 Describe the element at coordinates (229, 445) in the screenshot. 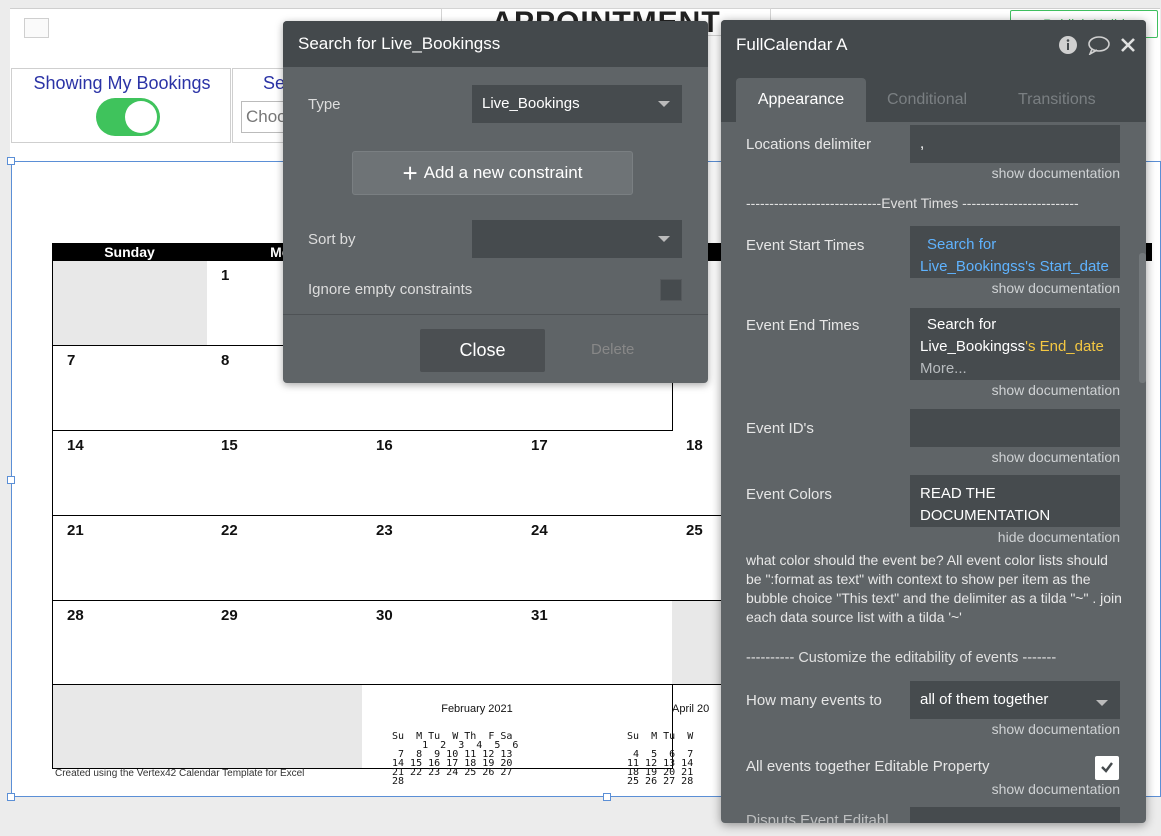

I see `day-number: 15` at that location.